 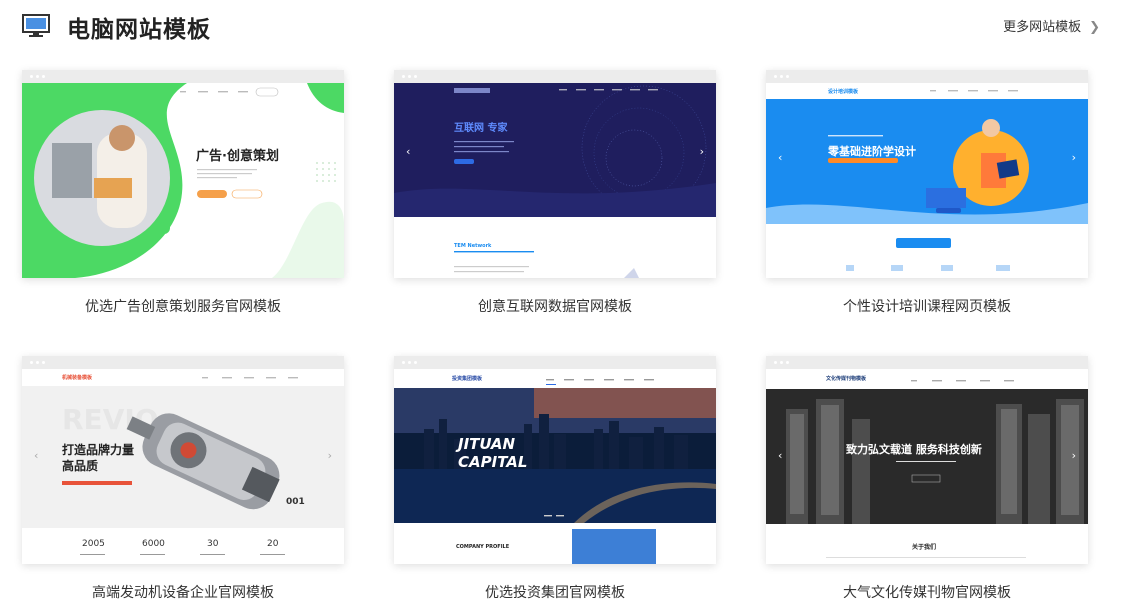 What do you see at coordinates (483, 547) in the screenshot?
I see `section-title: COMPANY PROFILE` at bounding box center [483, 547].